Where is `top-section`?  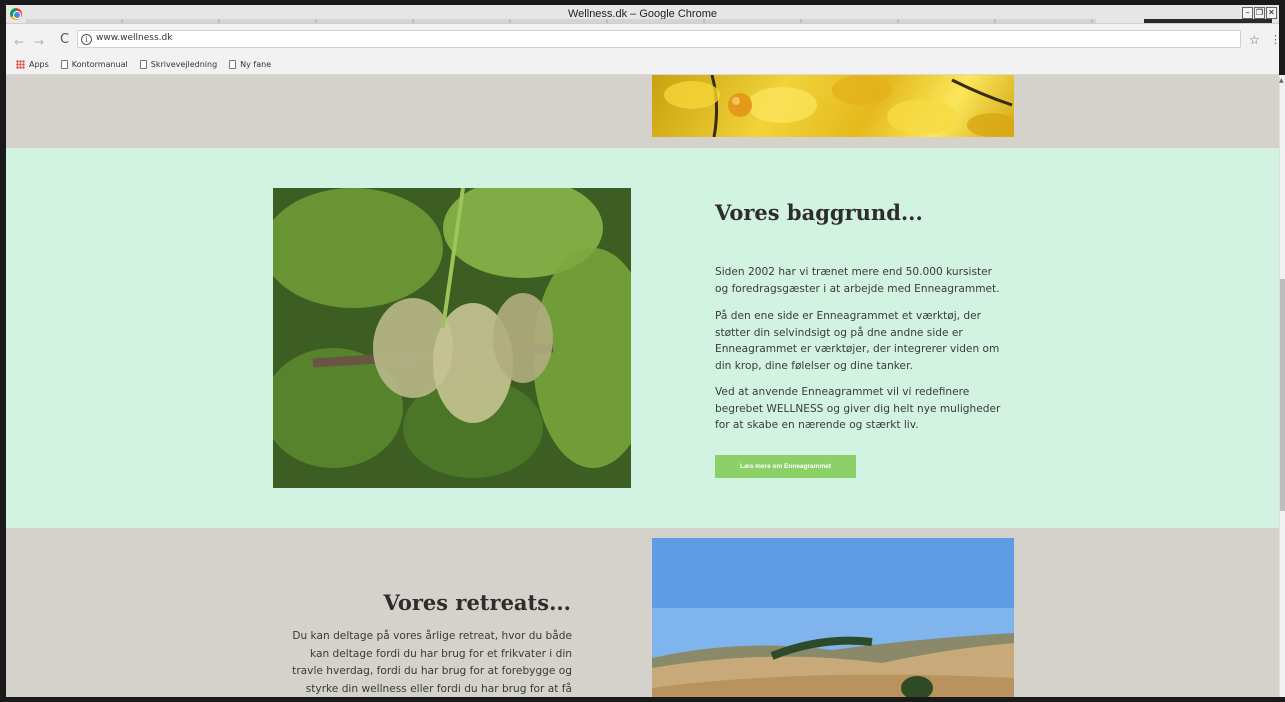
top-section is located at coordinates (642, 111).